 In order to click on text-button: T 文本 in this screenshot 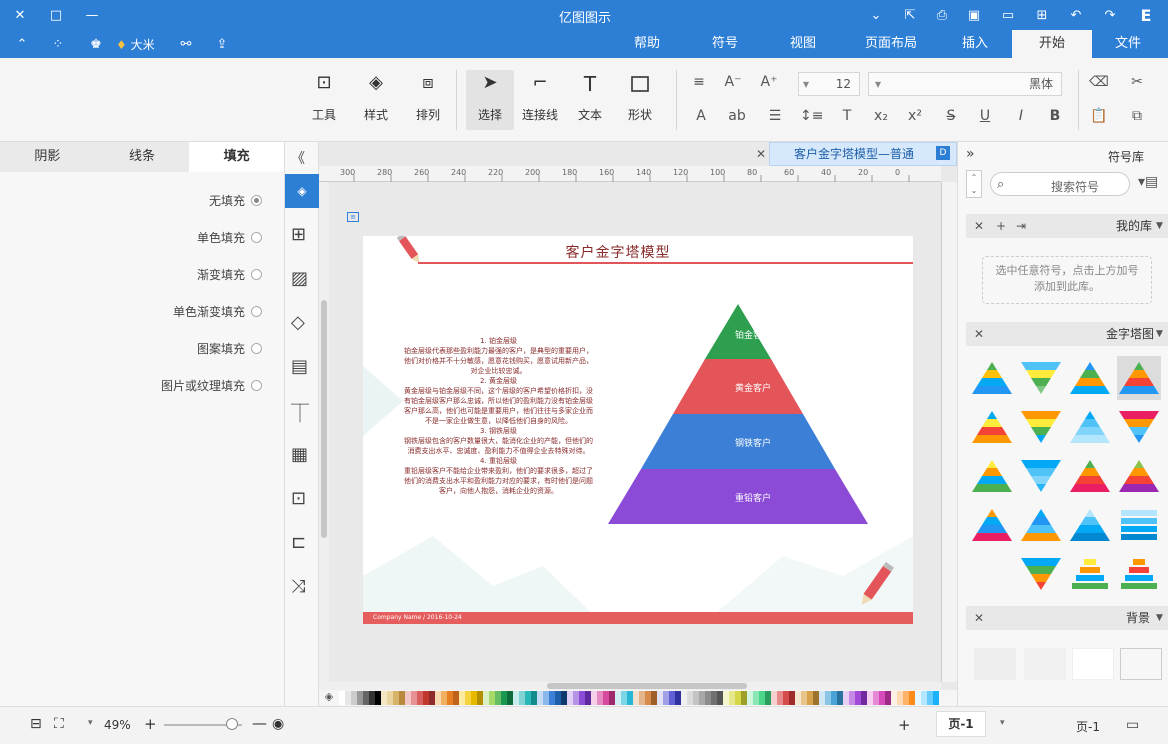, I will do `click(590, 100)`.